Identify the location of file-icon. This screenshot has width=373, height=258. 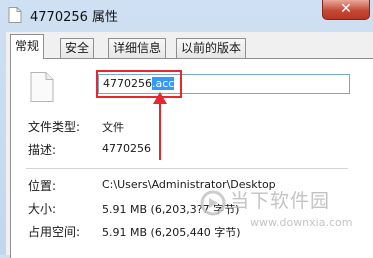
(15, 15).